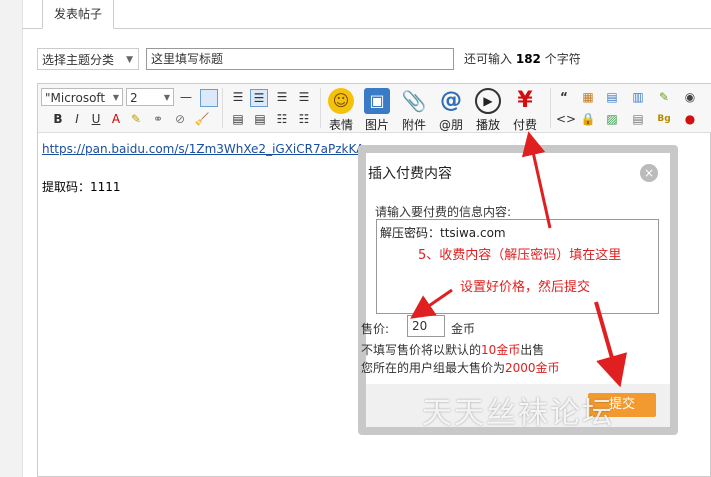 This screenshot has height=477, width=711. What do you see at coordinates (431, 303) in the screenshot?
I see `arrow-to-price-input` at bounding box center [431, 303].